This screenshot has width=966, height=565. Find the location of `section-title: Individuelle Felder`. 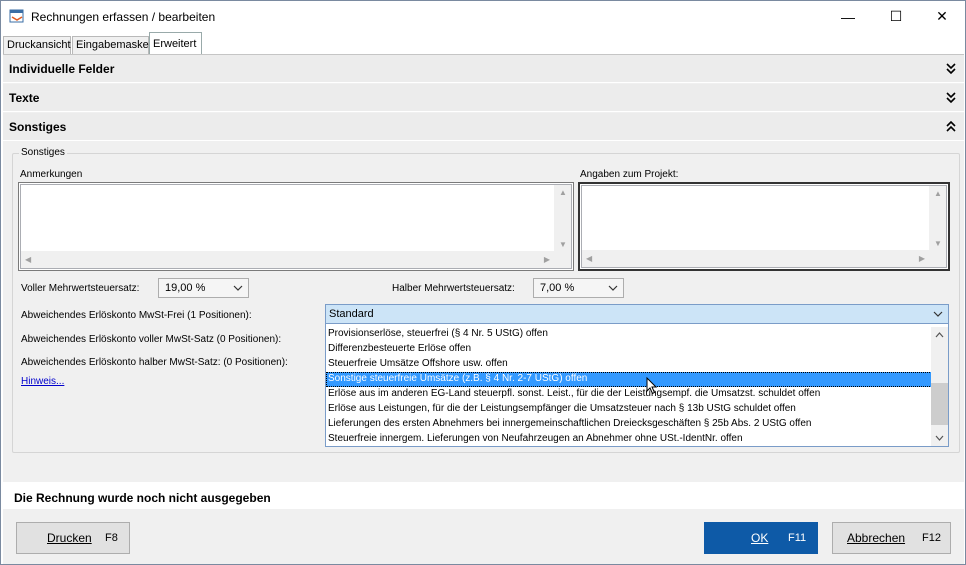

section-title: Individuelle Felder is located at coordinates (62, 69).